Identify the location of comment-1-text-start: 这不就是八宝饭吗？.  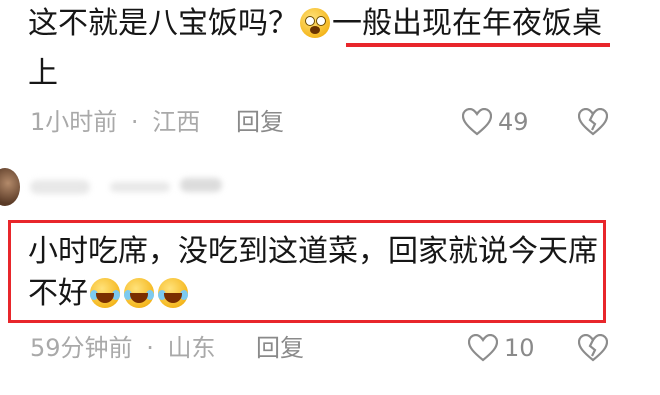
(163, 23).